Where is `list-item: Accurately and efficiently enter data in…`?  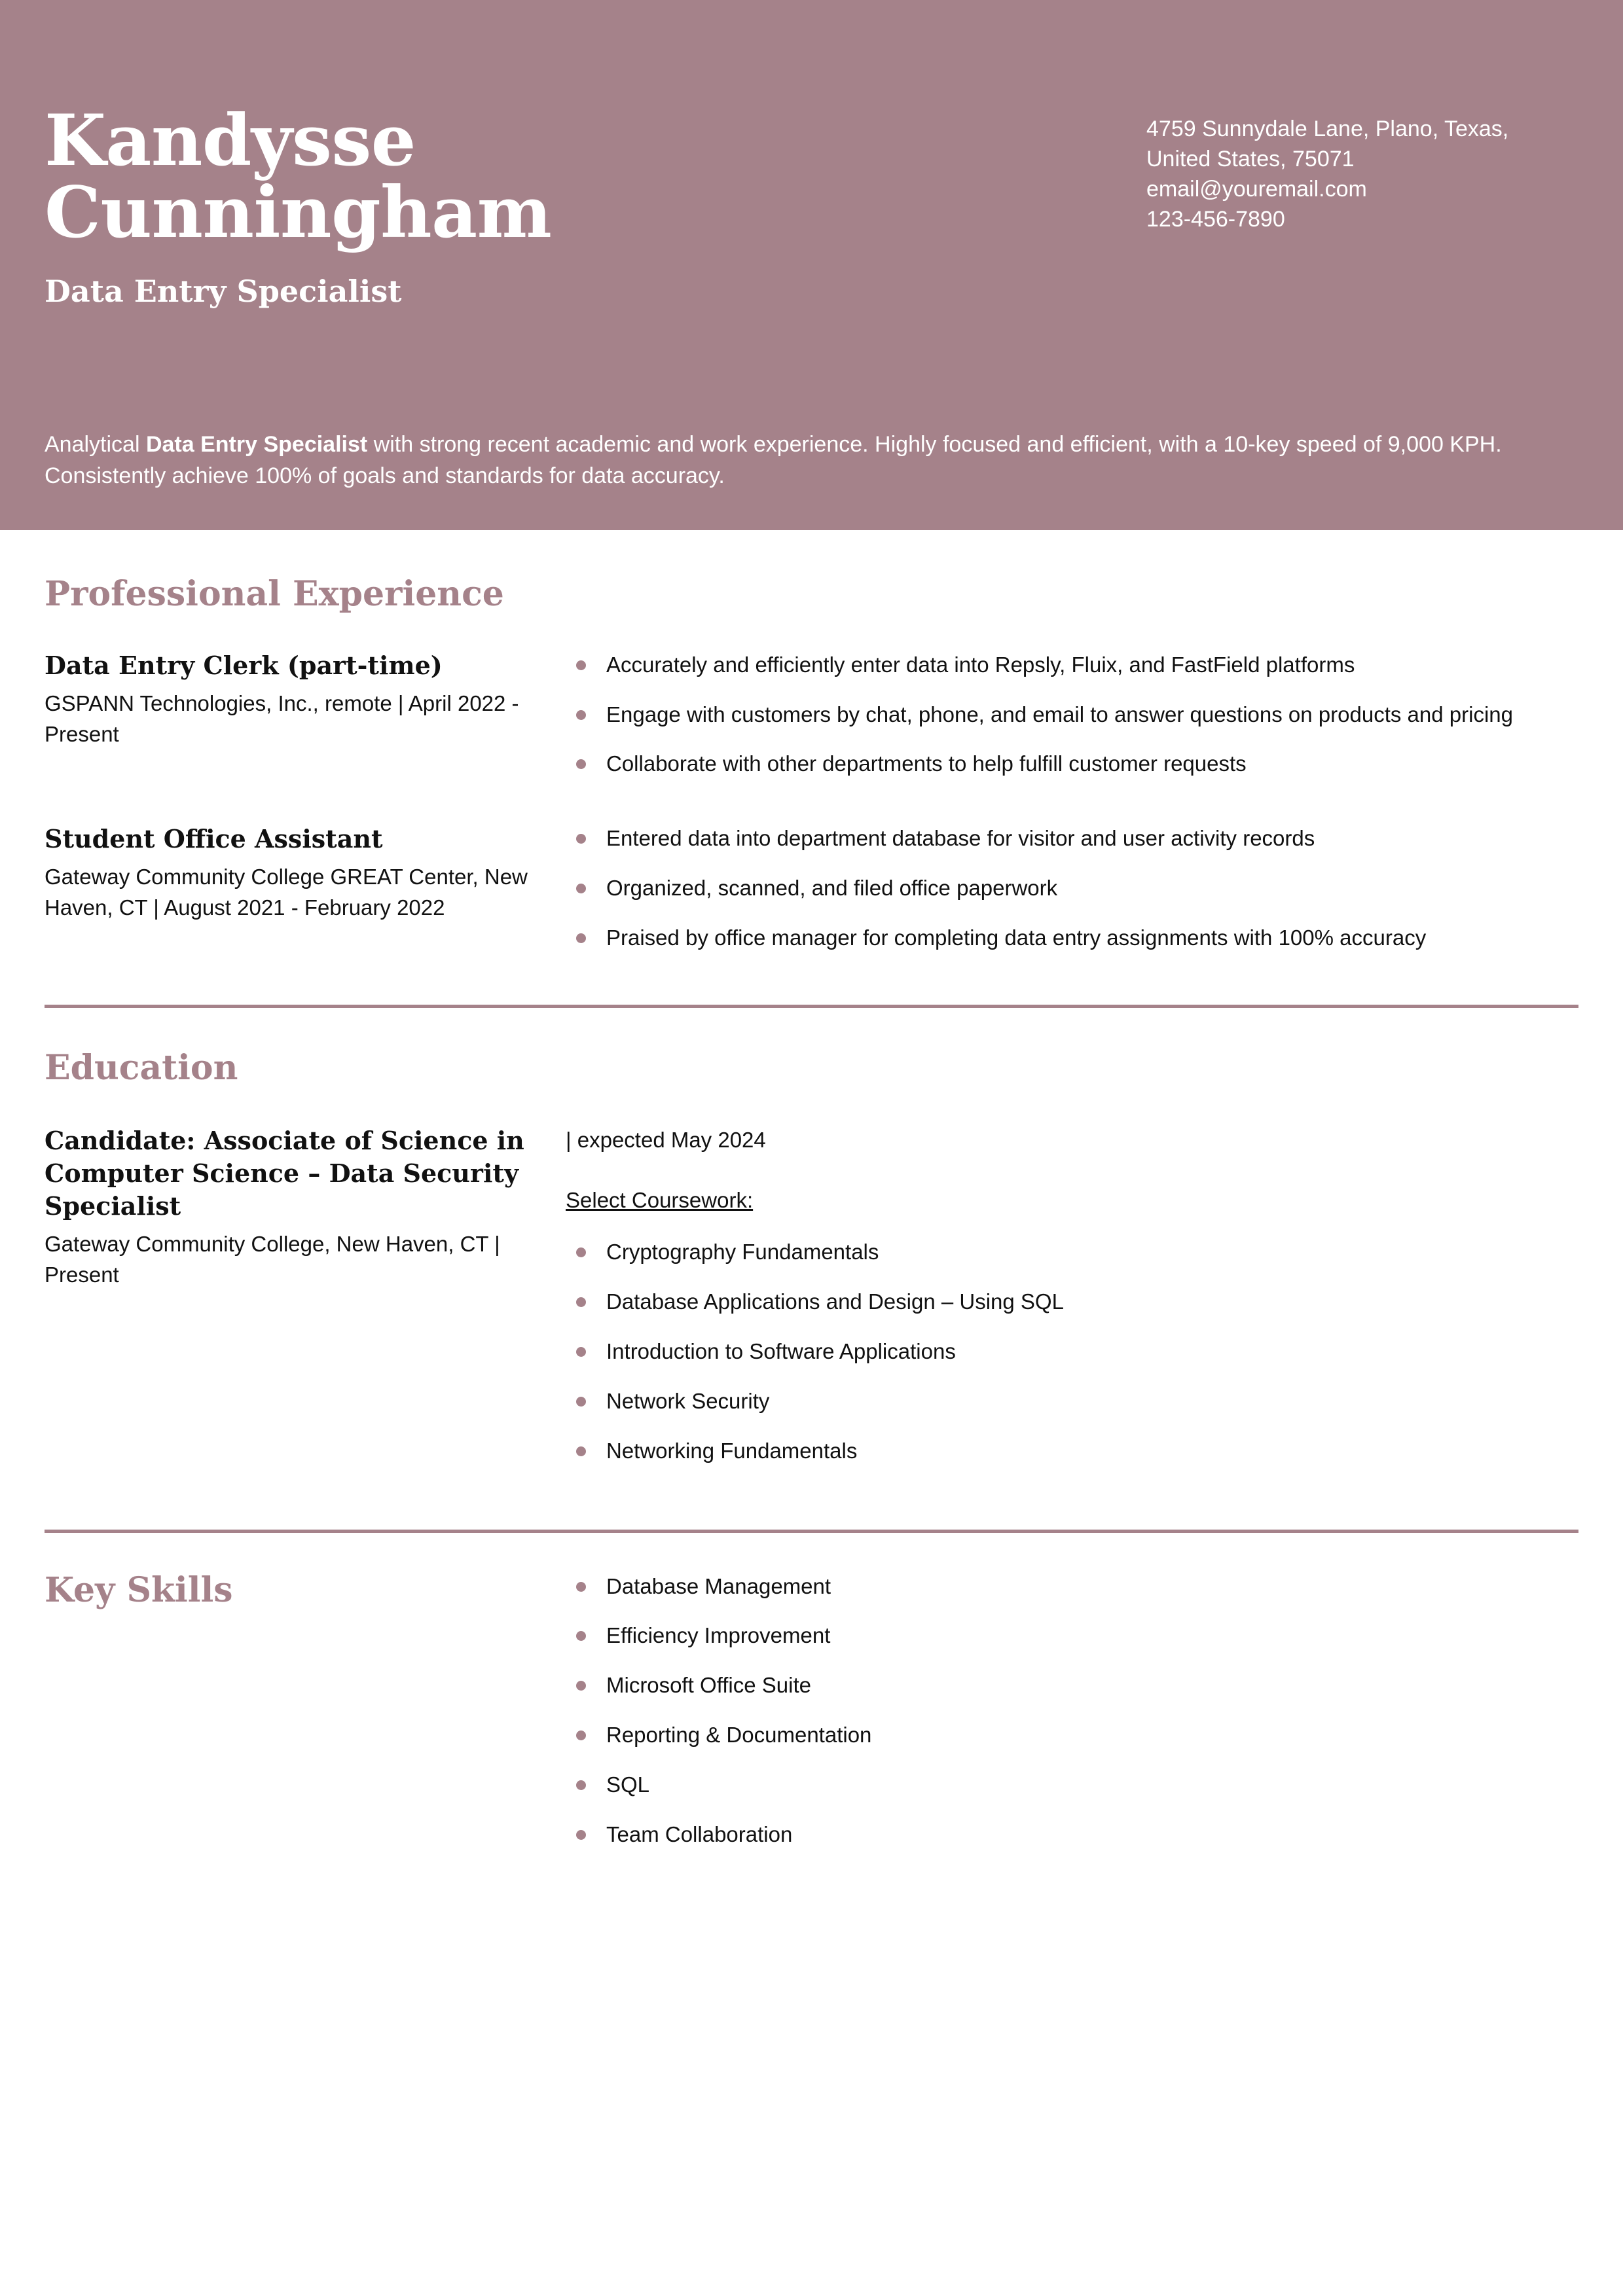
list-item: Accurately and efficiently enter data in… is located at coordinates (1072, 665).